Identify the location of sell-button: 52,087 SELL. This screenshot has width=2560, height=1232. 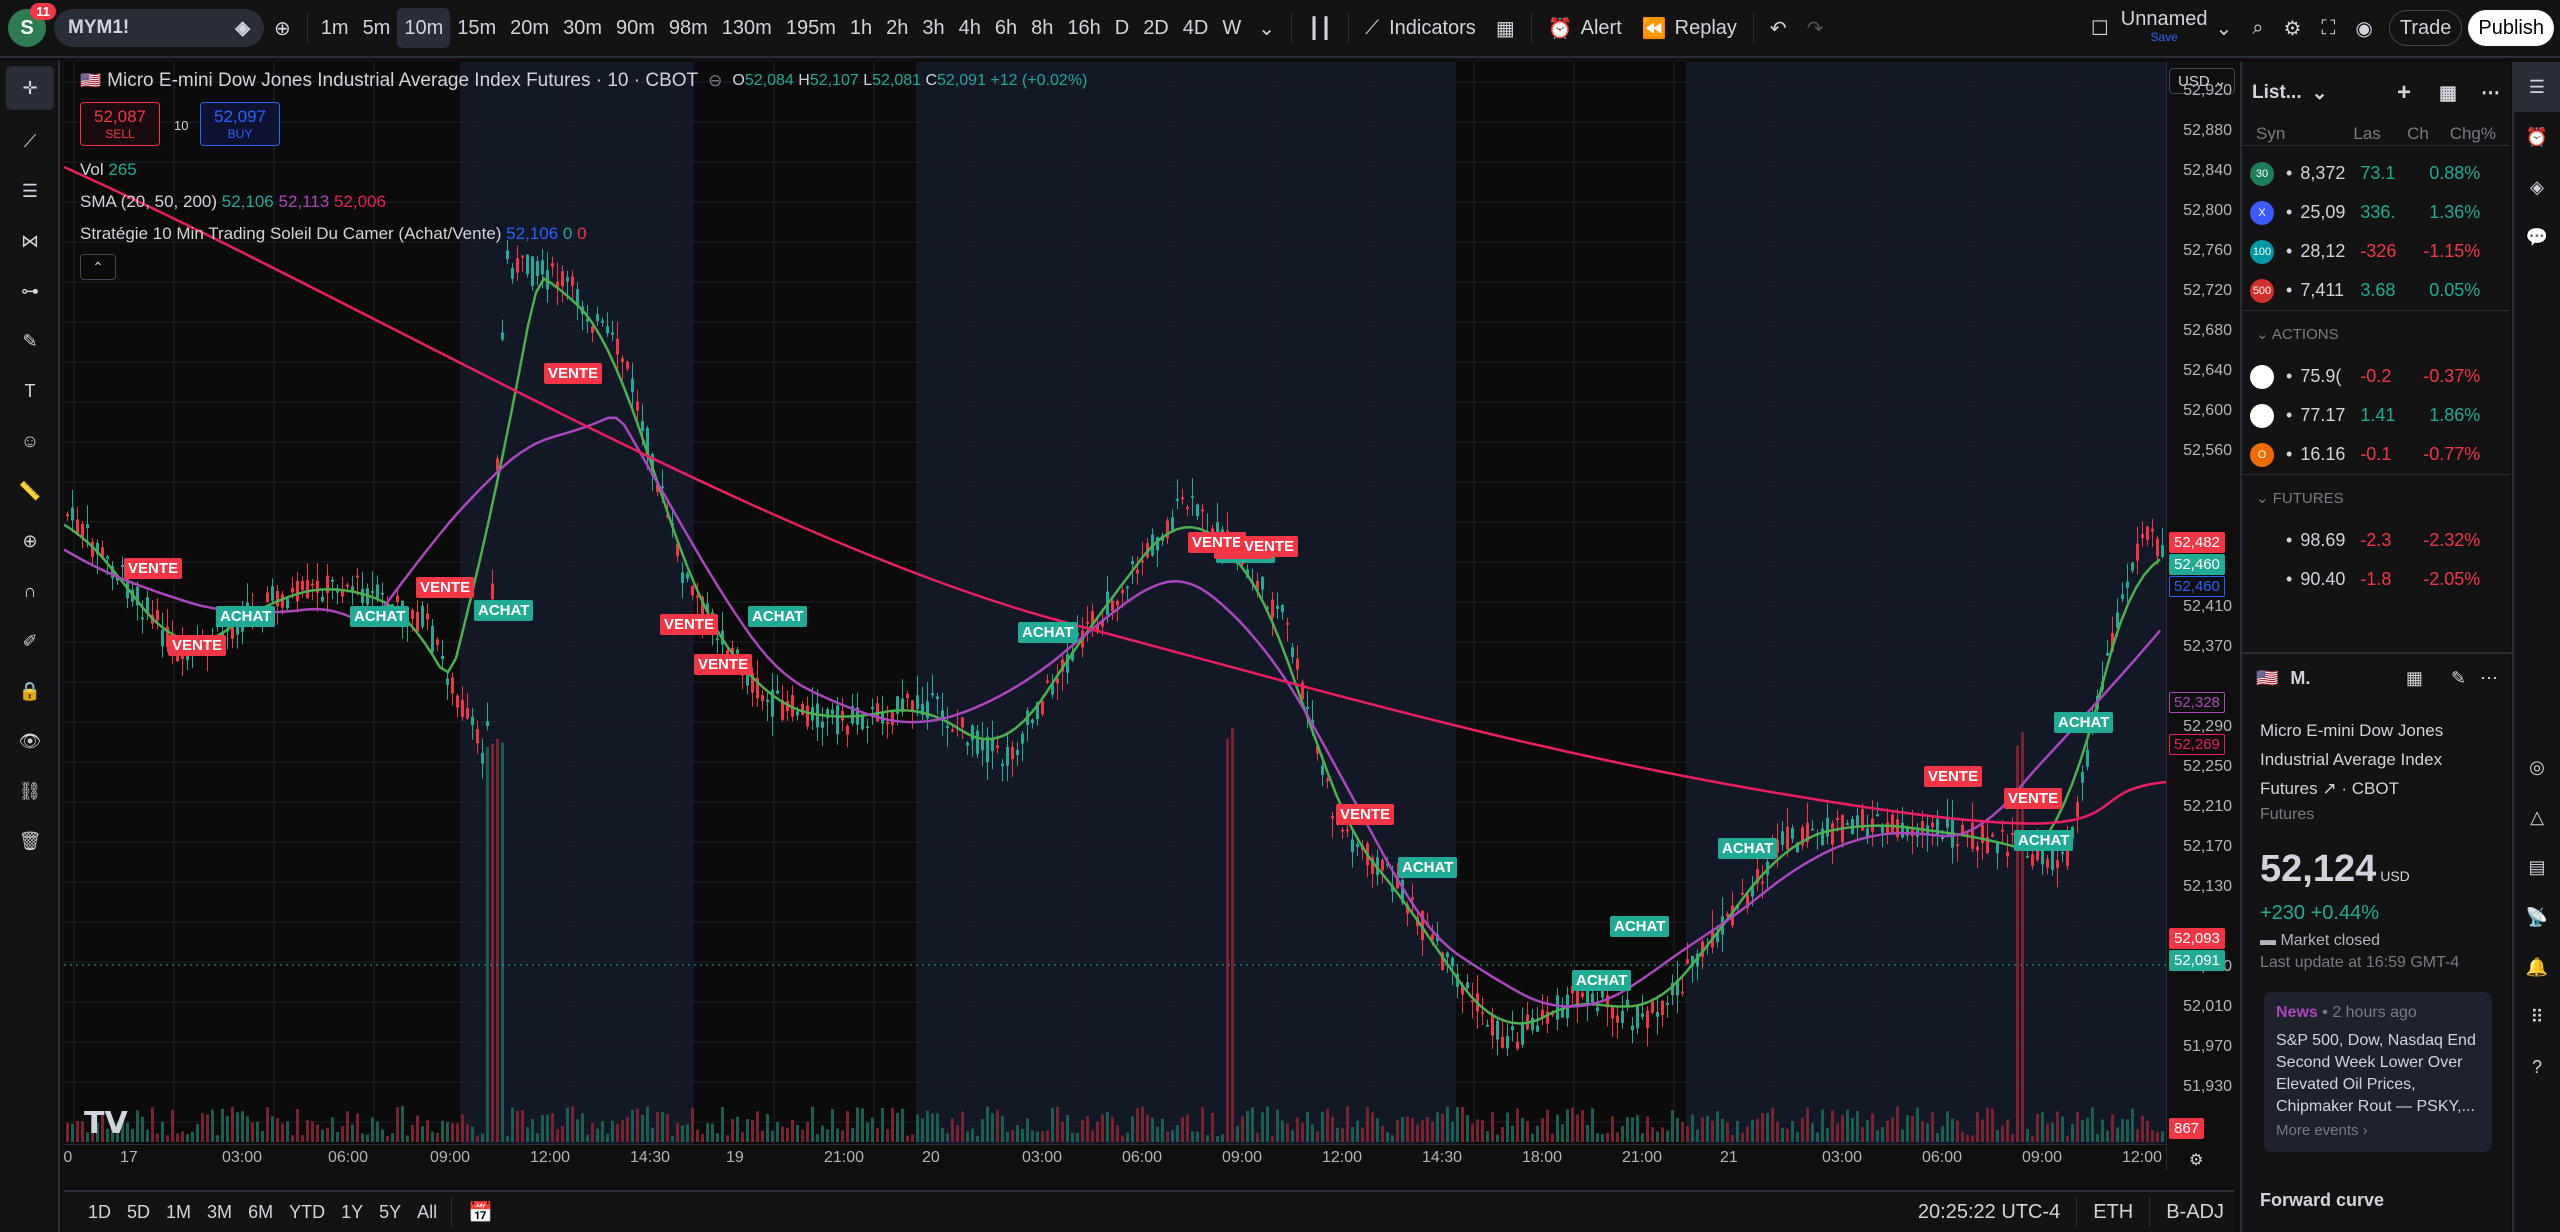
(120, 124).